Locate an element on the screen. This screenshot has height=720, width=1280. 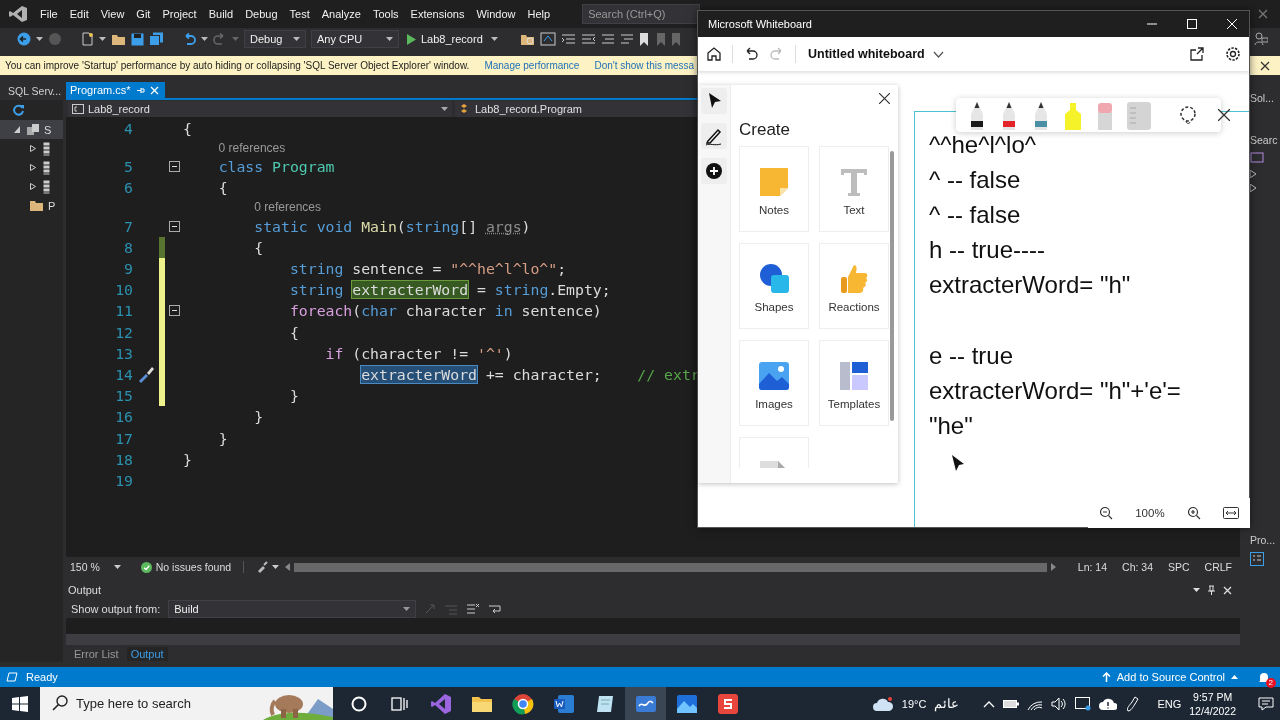
menu-item: Extensions is located at coordinates (437, 14).